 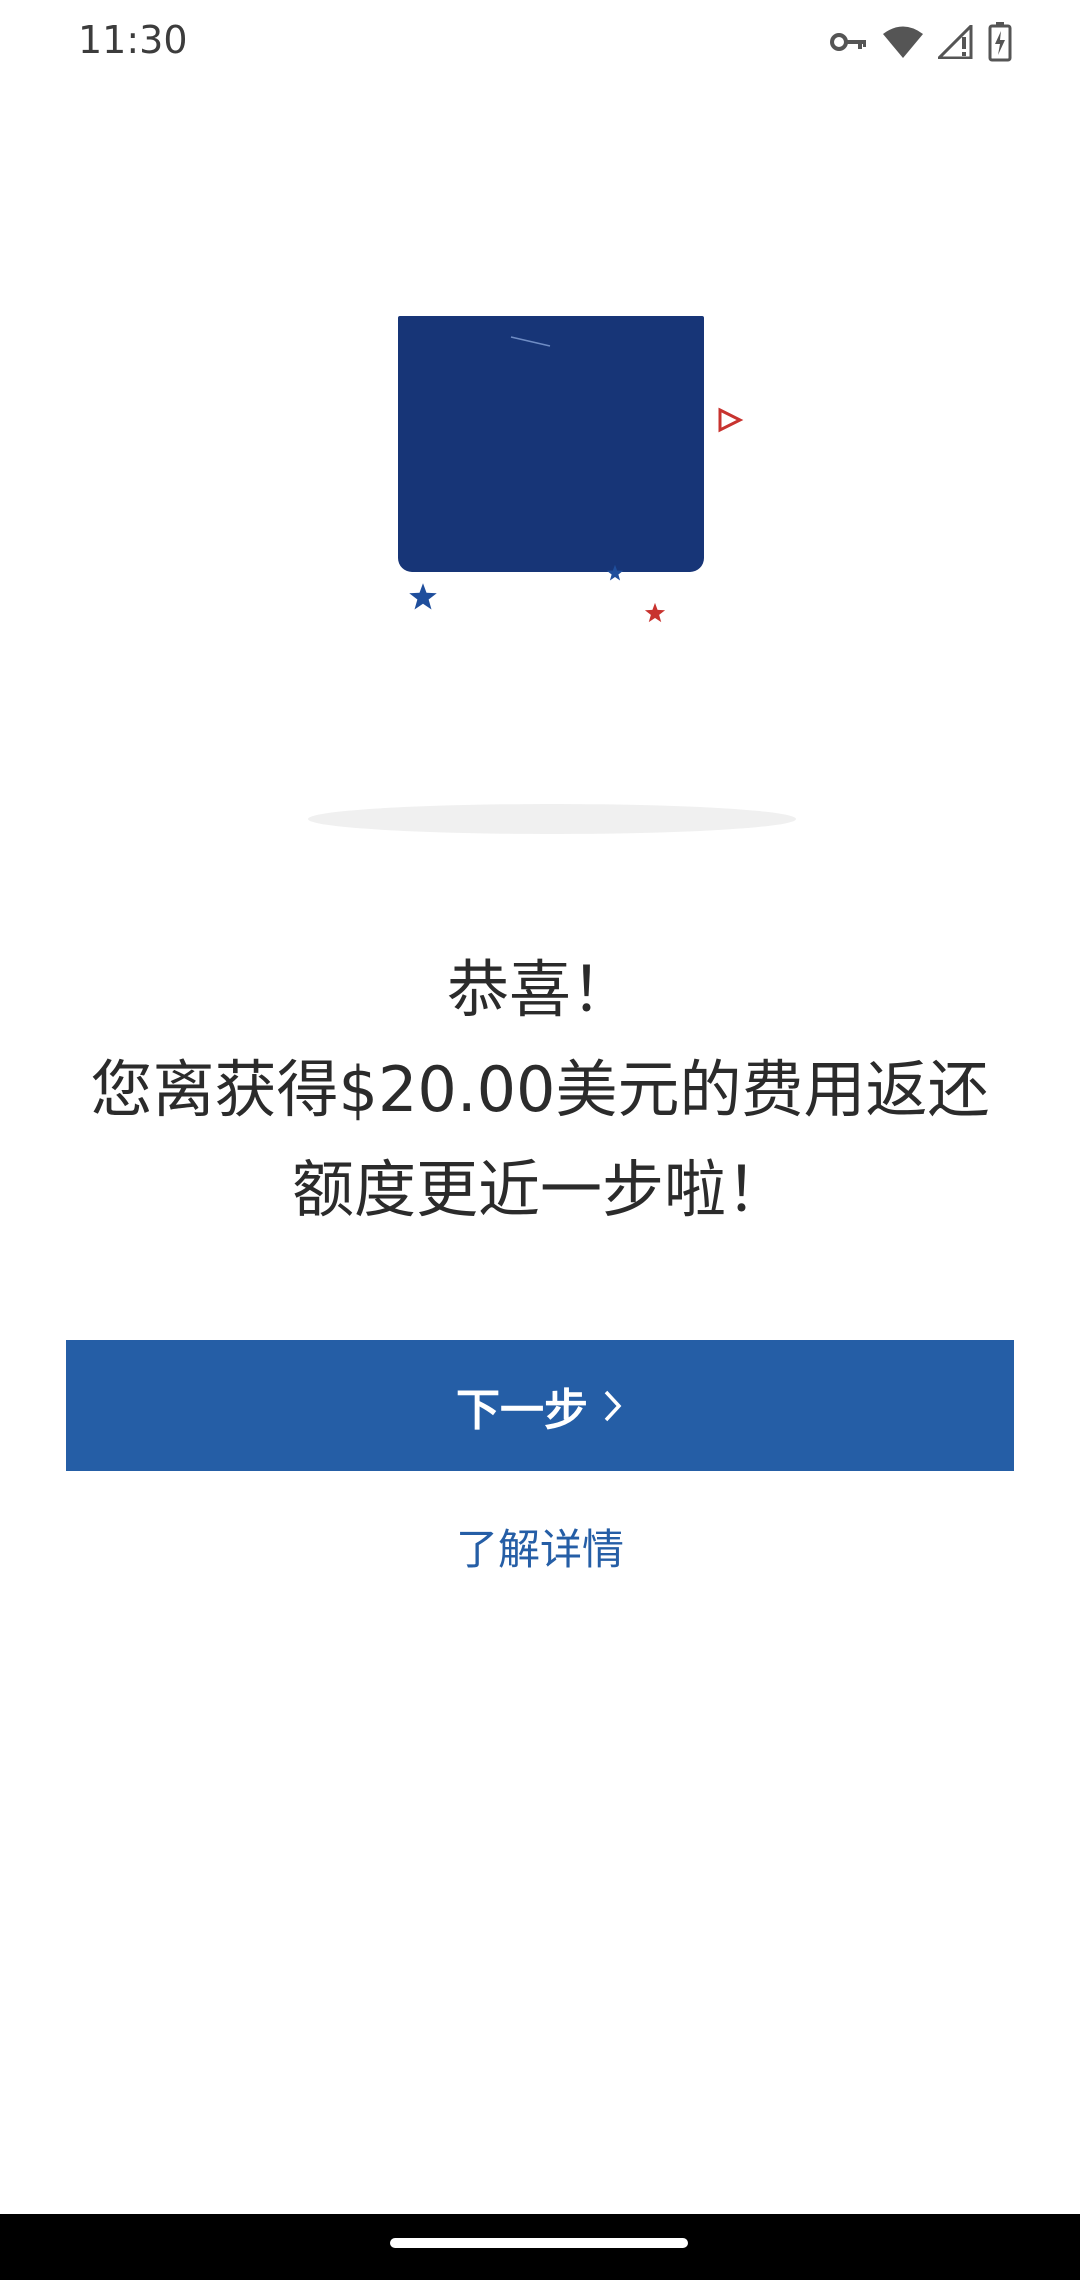 What do you see at coordinates (522, 1410) in the screenshot?
I see `next-button-label: 下一步` at bounding box center [522, 1410].